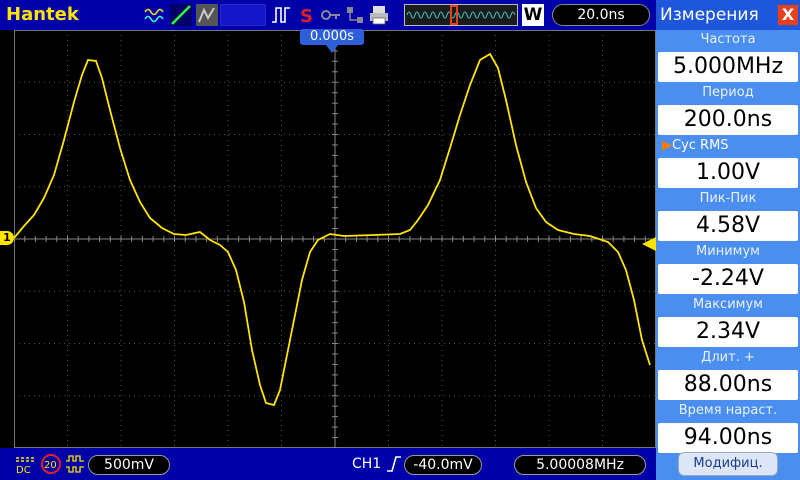 The image size is (800, 480). Describe the element at coordinates (129, 465) in the screenshot. I see `volts-per-div: 500mV` at that location.